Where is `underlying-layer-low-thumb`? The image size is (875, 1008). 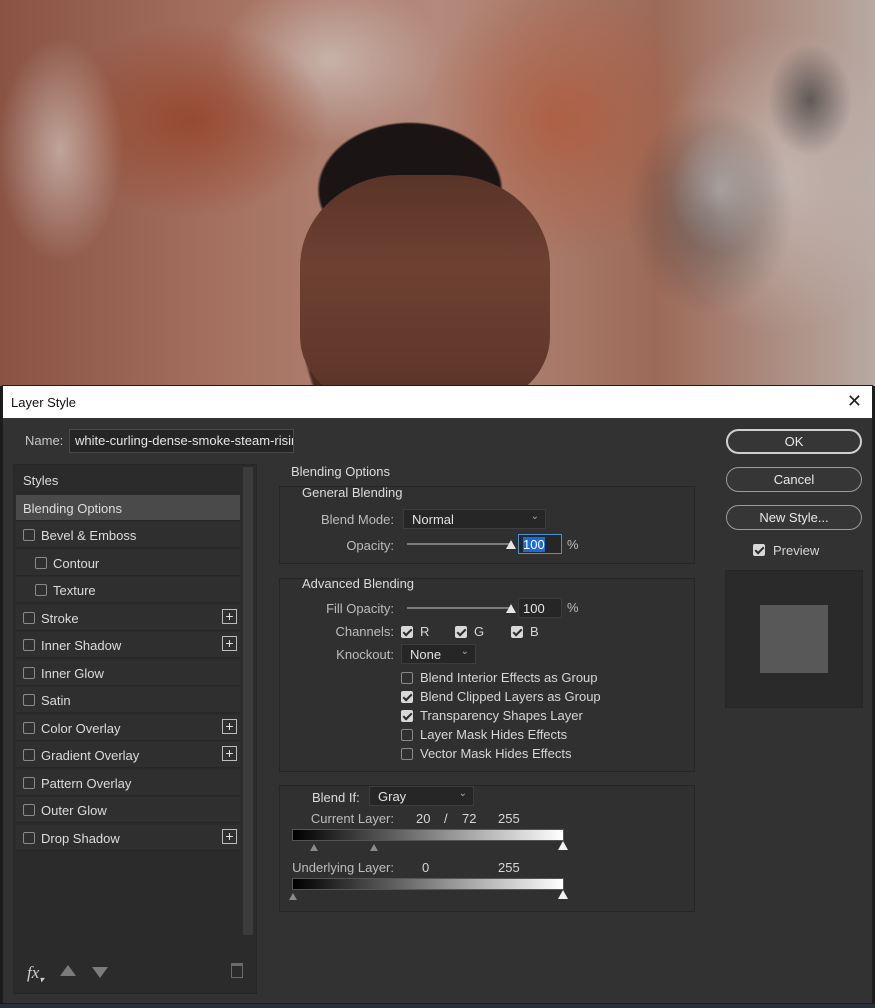 underlying-layer-low-thumb is located at coordinates (293, 896).